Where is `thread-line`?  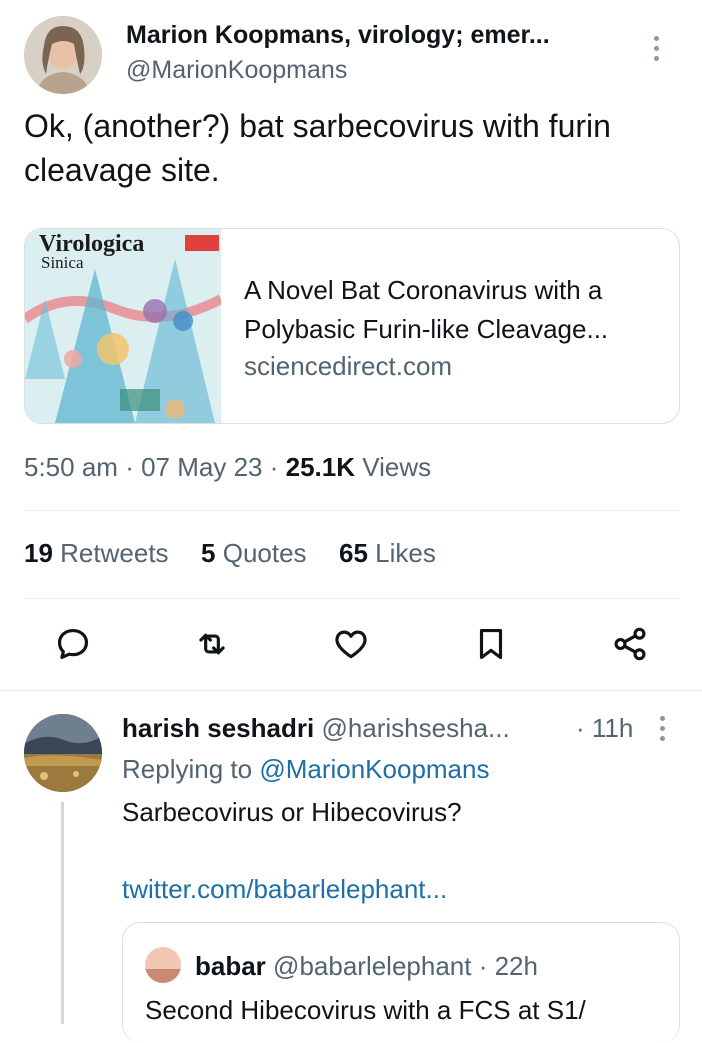
thread-line is located at coordinates (62, 913).